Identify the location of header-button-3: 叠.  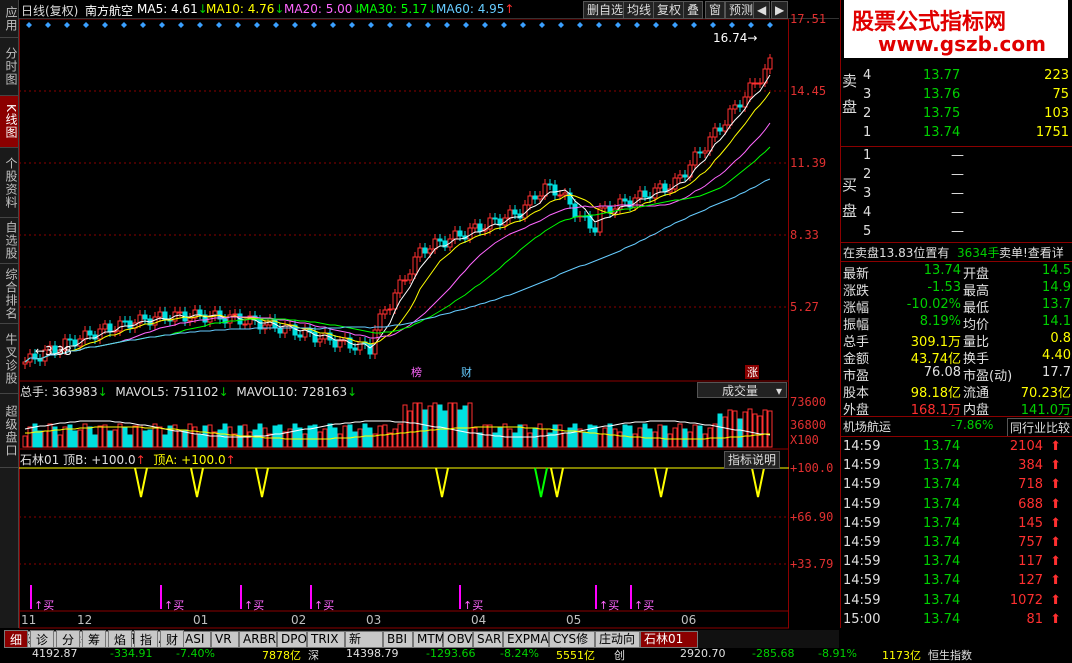
(693, 10).